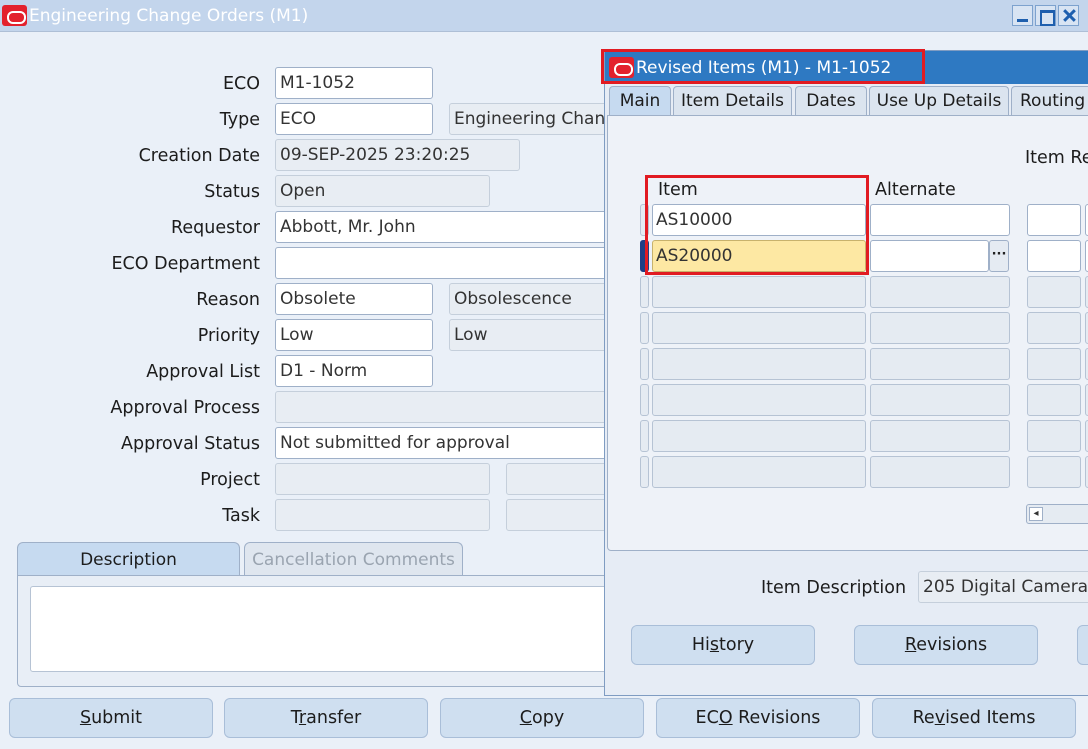 This screenshot has height=749, width=1088. Describe the element at coordinates (940, 718) in the screenshot. I see `revised-items-button-accesskey: v` at that location.